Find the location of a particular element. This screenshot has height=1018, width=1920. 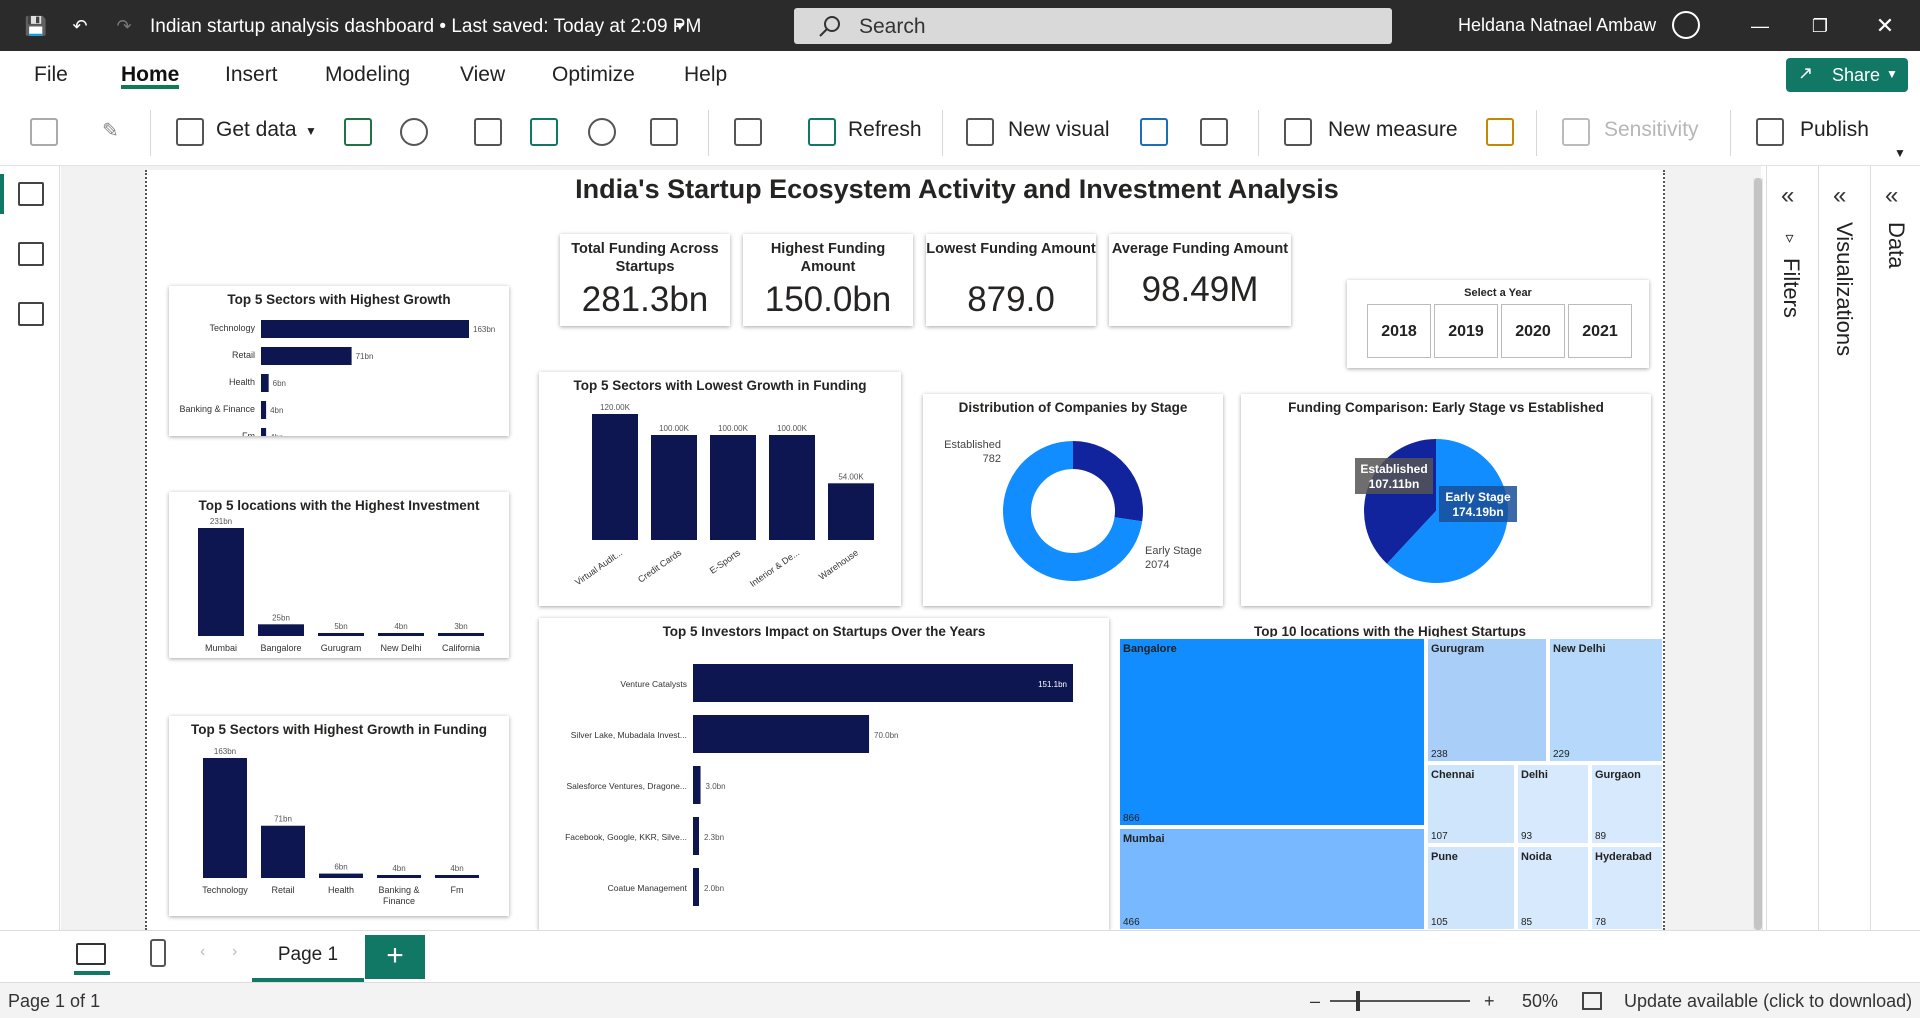

year-button-2021: 2021 is located at coordinates (1600, 331).